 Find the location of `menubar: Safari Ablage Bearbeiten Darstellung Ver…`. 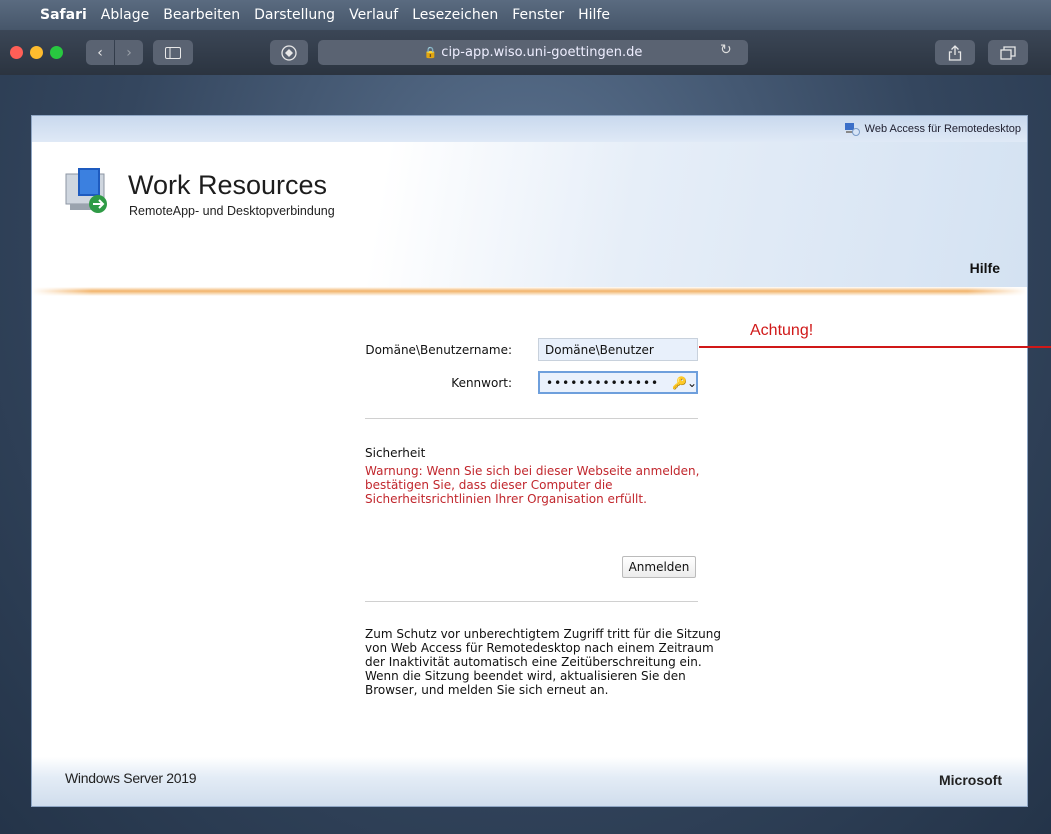

menubar: Safari Ablage Bearbeiten Darstellung Ver… is located at coordinates (525, 15).